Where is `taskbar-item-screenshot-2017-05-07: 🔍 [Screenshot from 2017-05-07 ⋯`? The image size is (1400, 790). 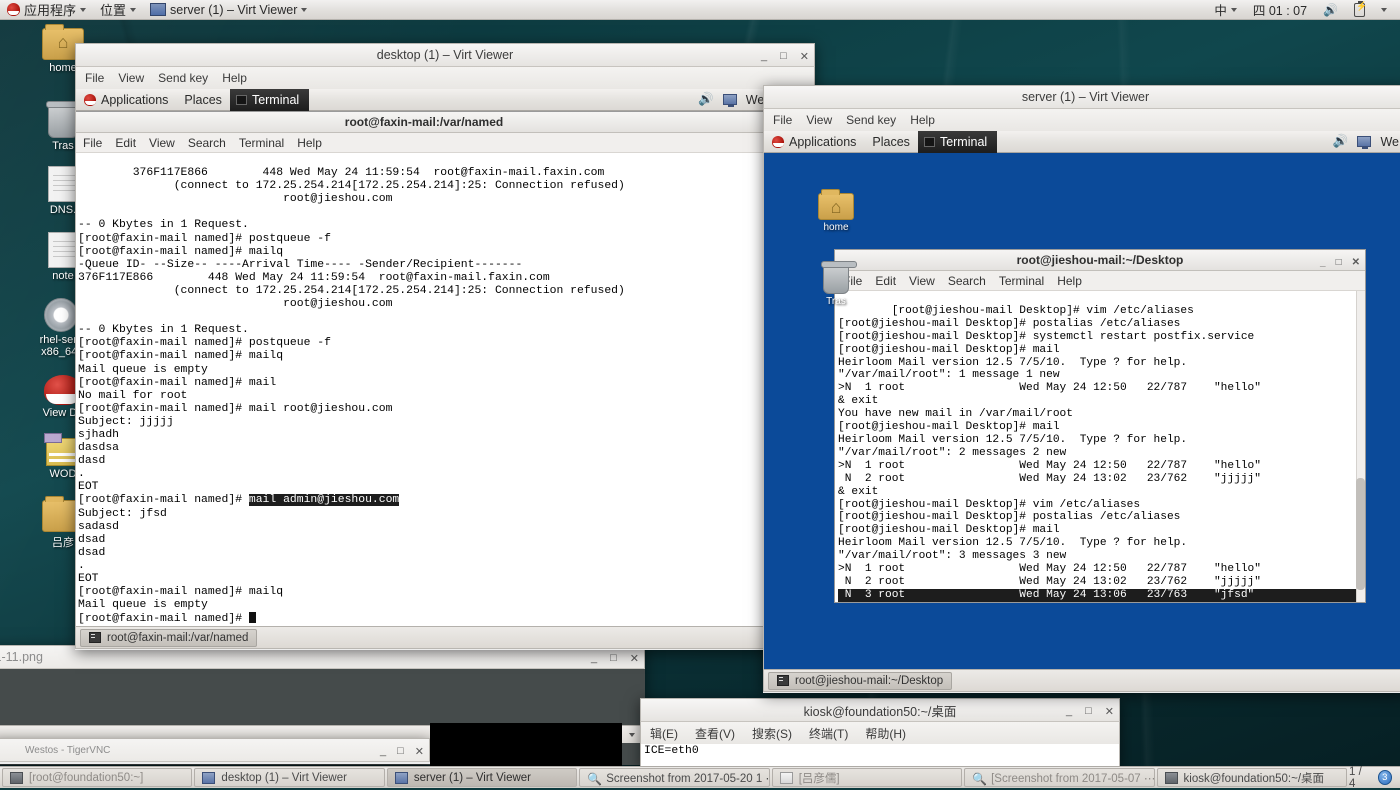
taskbar-item-screenshot-2017-05-07: 🔍 [Screenshot from 2017-05-07 ⋯ is located at coordinates (1059, 777).